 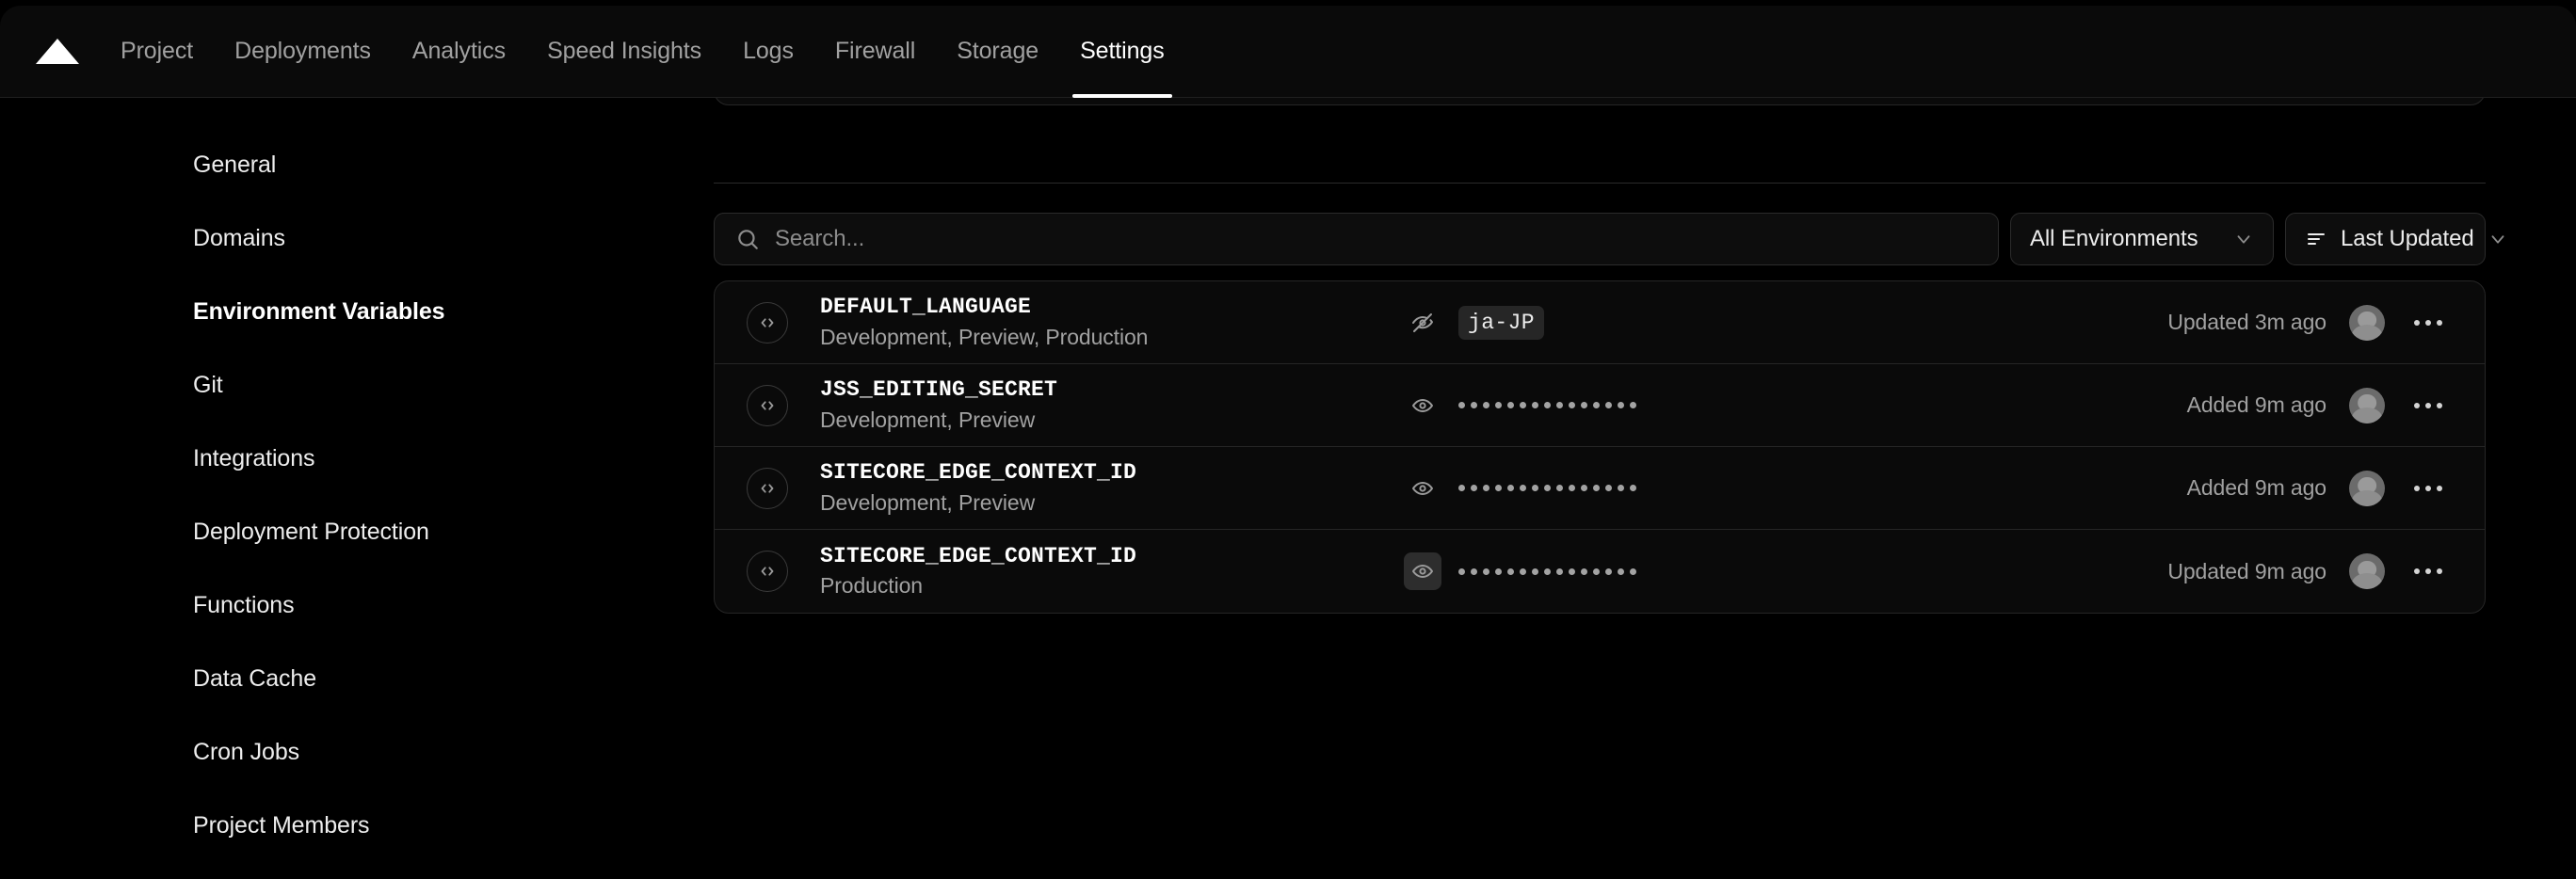 I want to click on sidebar-item-functions: Functions, so click(x=453, y=605).